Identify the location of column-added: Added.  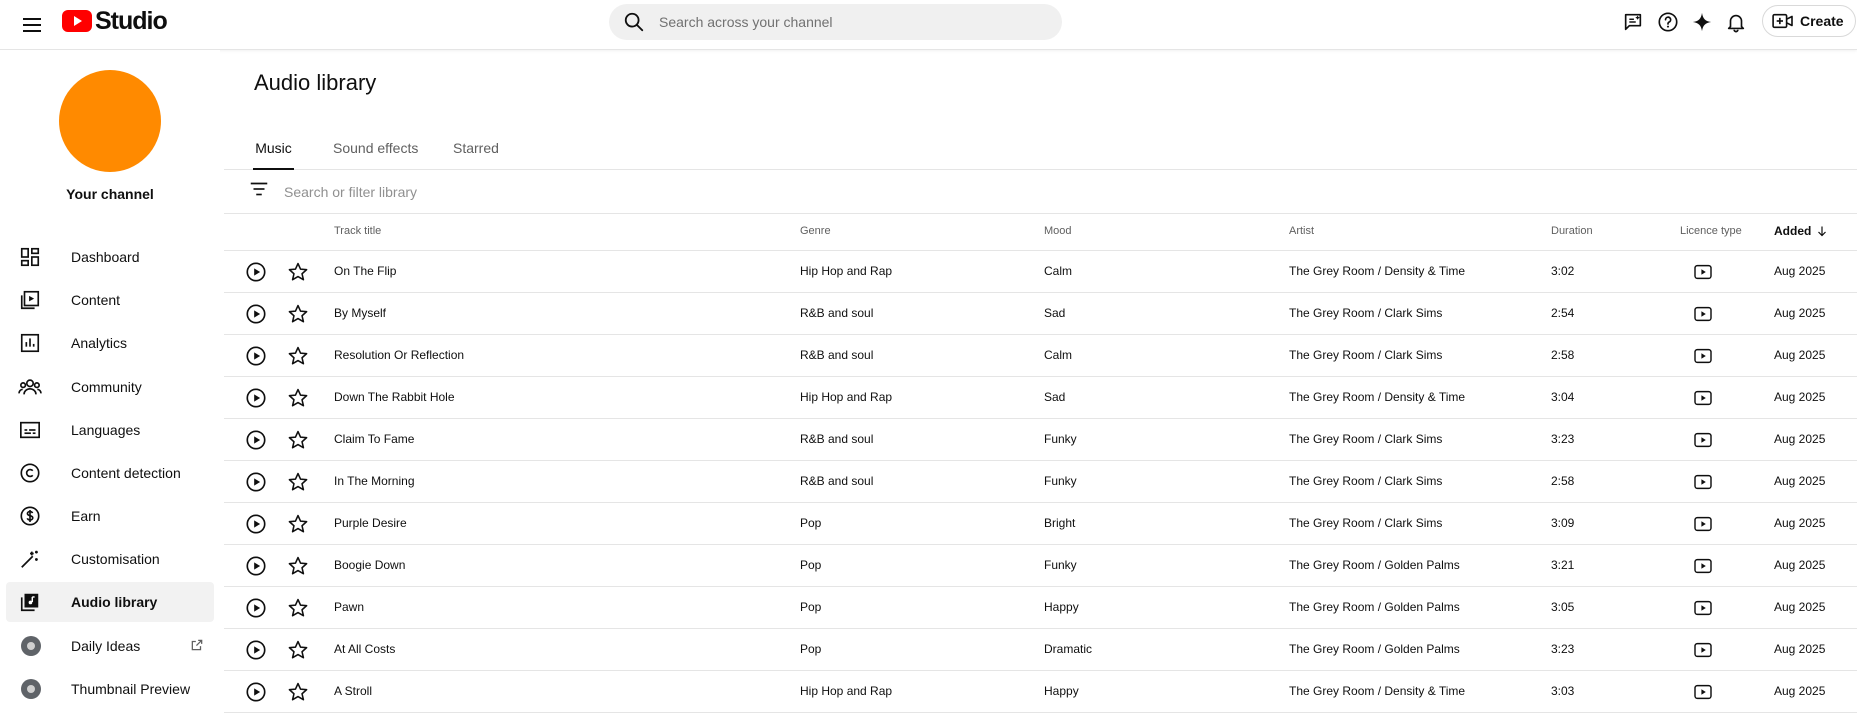
(1801, 231).